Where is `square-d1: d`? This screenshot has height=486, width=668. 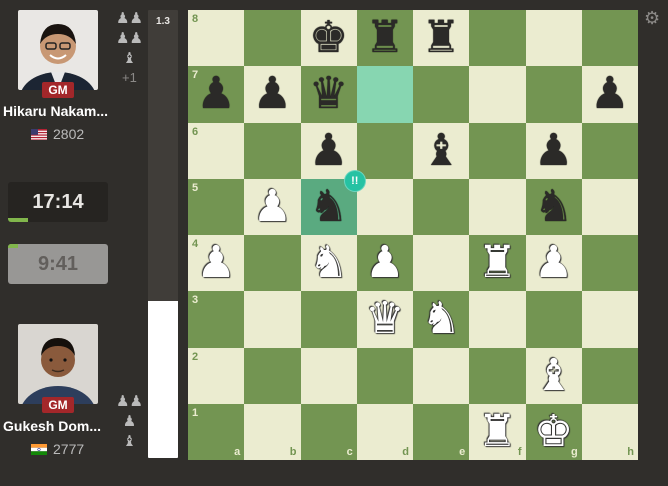 square-d1: d is located at coordinates (384, 431).